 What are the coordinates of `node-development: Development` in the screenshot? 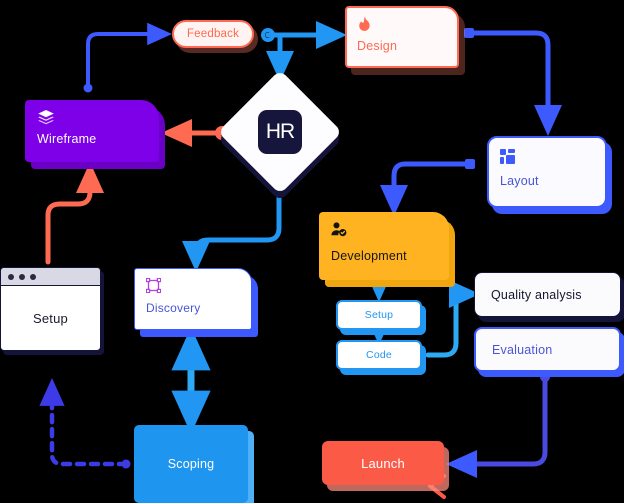 It's located at (384, 246).